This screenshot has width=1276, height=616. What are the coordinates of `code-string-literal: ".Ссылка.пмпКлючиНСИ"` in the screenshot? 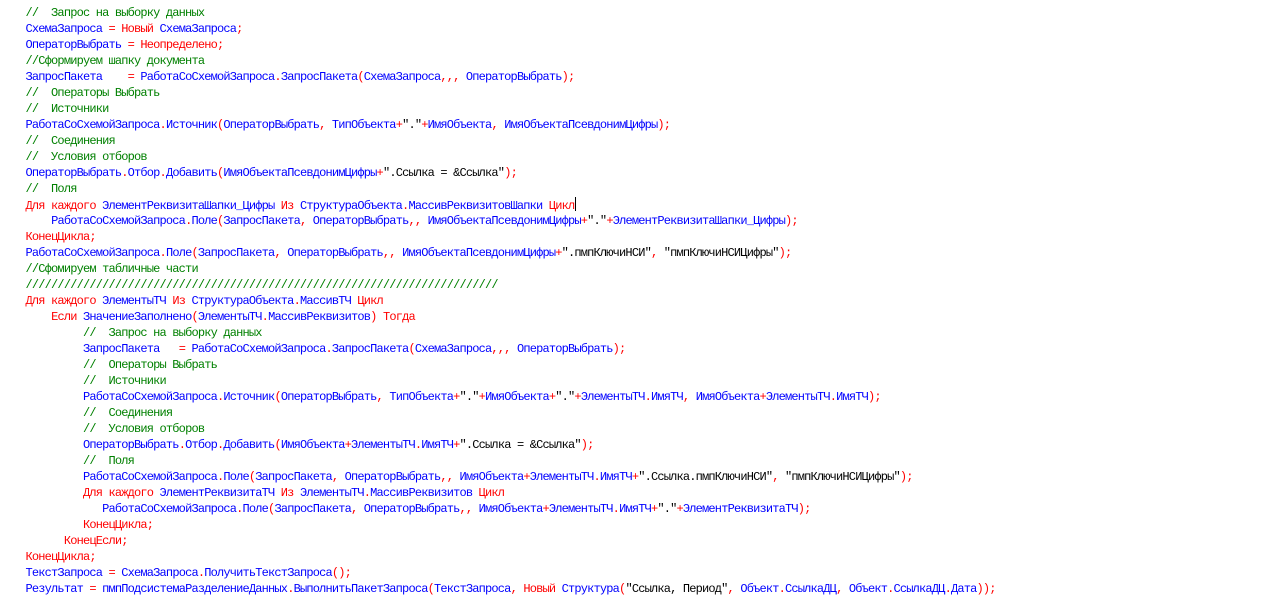 It's located at (705, 477).